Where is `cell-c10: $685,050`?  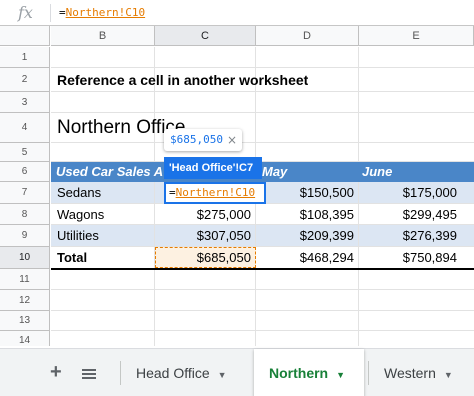
cell-c10: $685,050 is located at coordinates (205, 258).